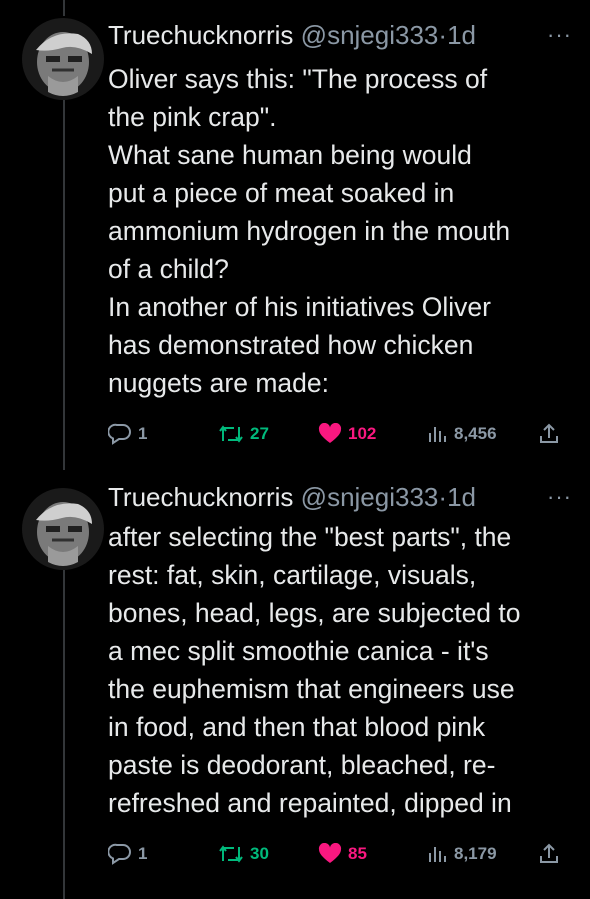 This screenshot has width=590, height=899. I want to click on tweet-text-line: the euphemism that engineers use, so click(311, 689).